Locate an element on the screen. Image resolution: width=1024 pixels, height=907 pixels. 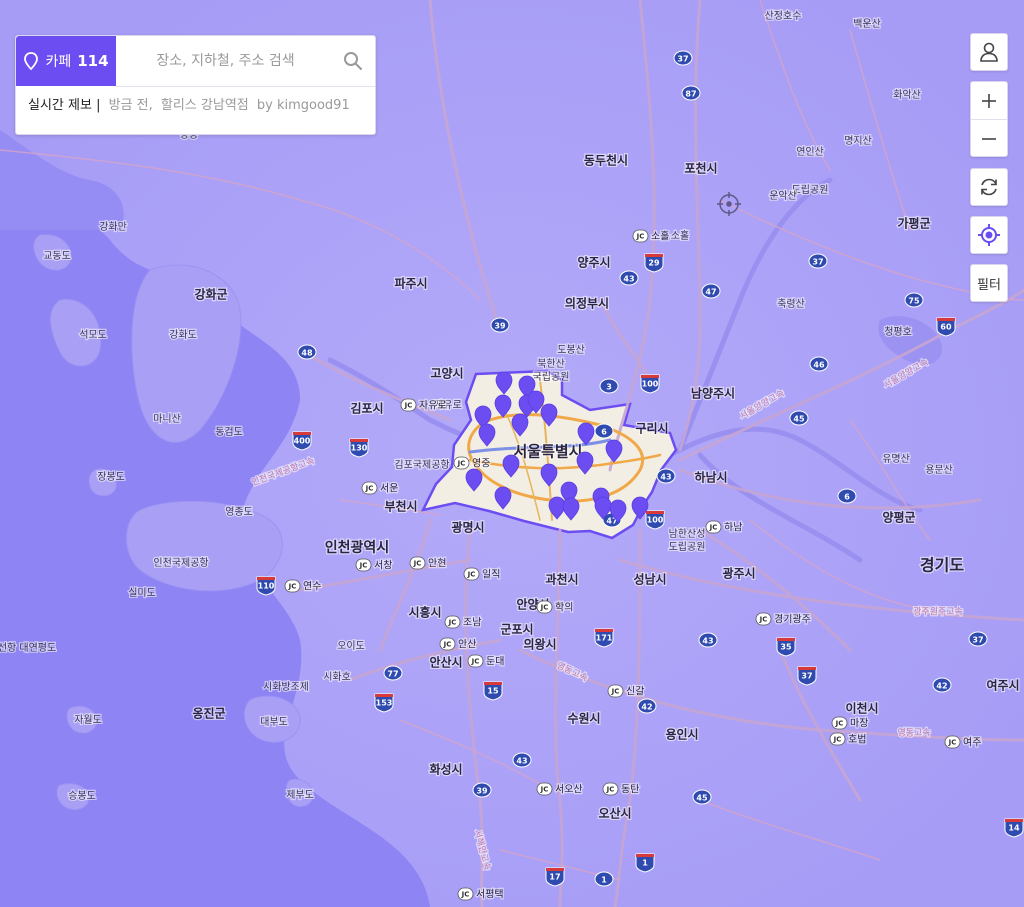
place-label: 용문산 is located at coordinates (939, 470).